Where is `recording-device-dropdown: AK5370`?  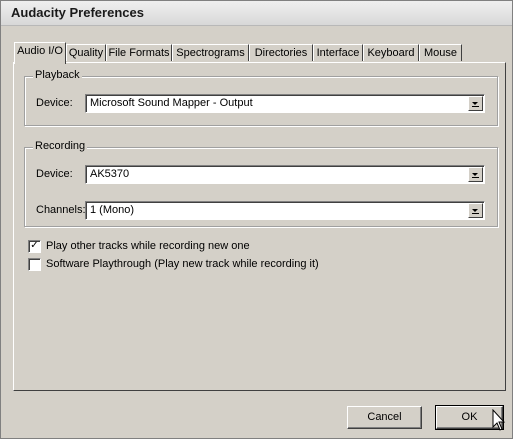 recording-device-dropdown: AK5370 is located at coordinates (285, 174).